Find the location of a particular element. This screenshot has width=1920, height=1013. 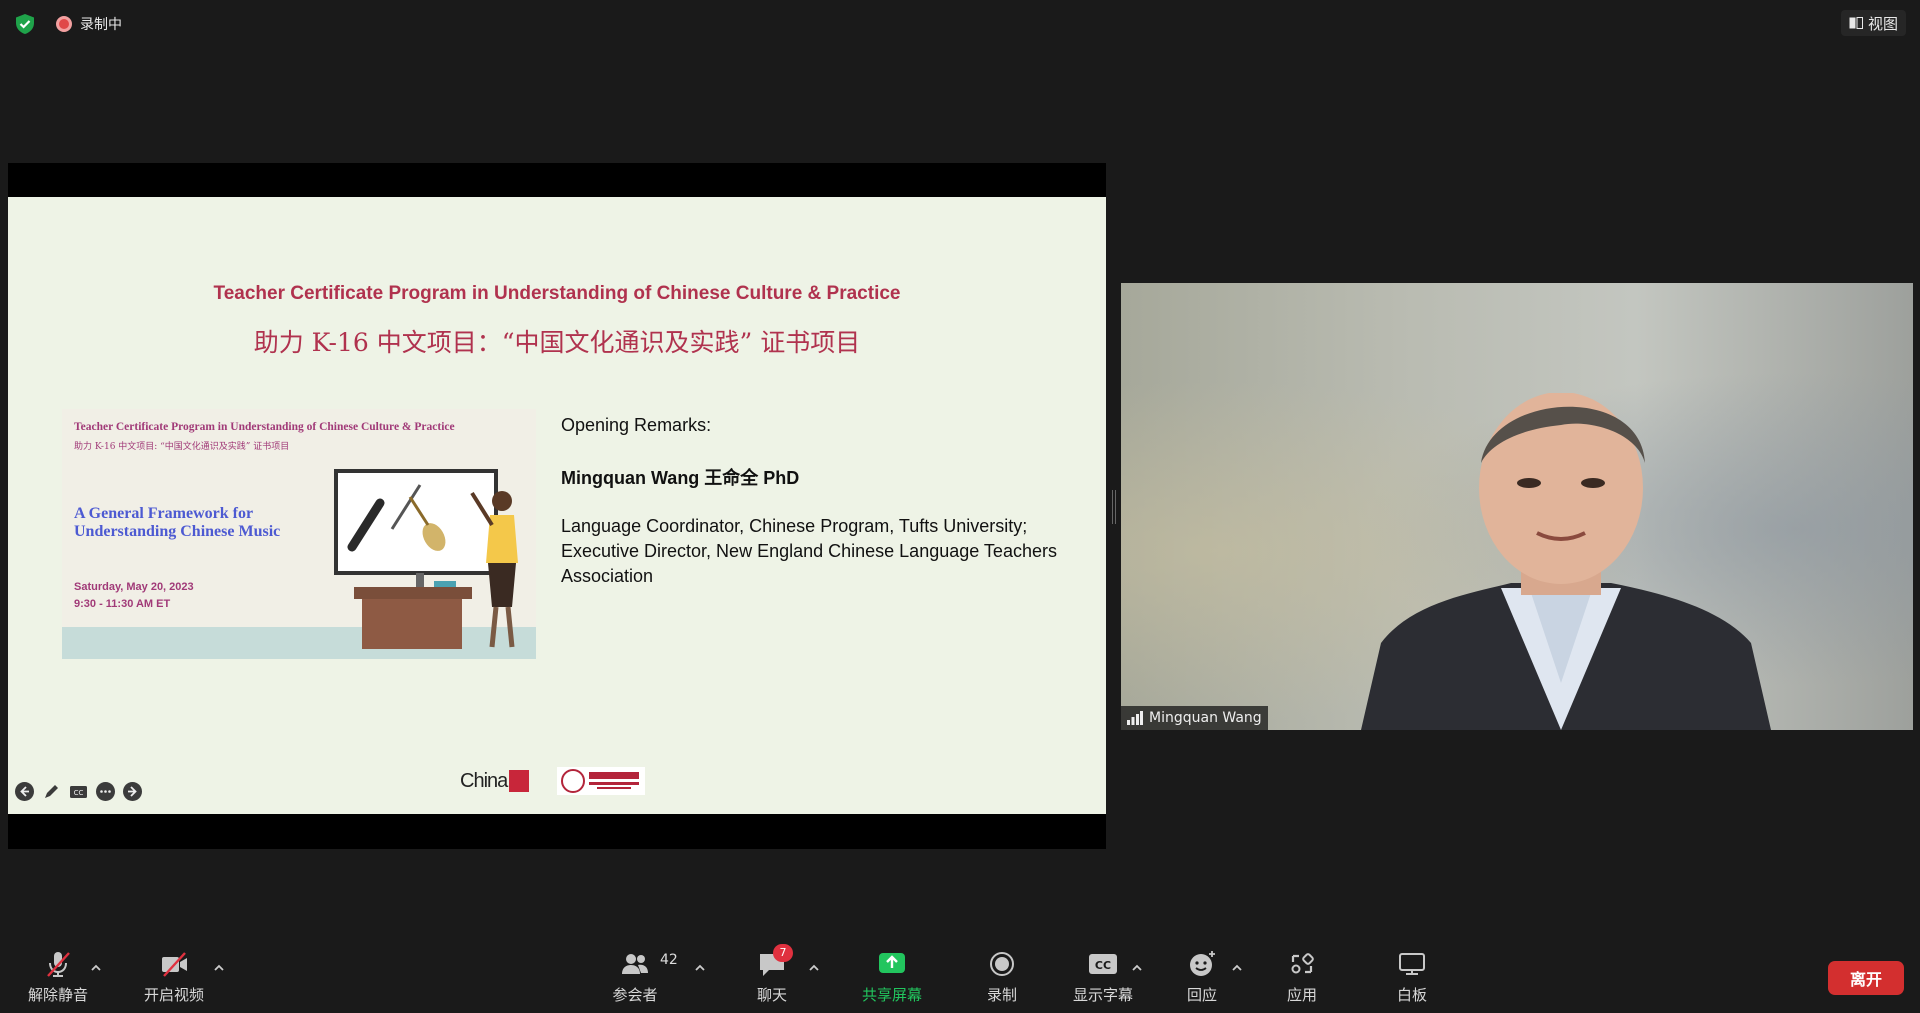

reactions-emoji-icon is located at coordinates (1202, 963).